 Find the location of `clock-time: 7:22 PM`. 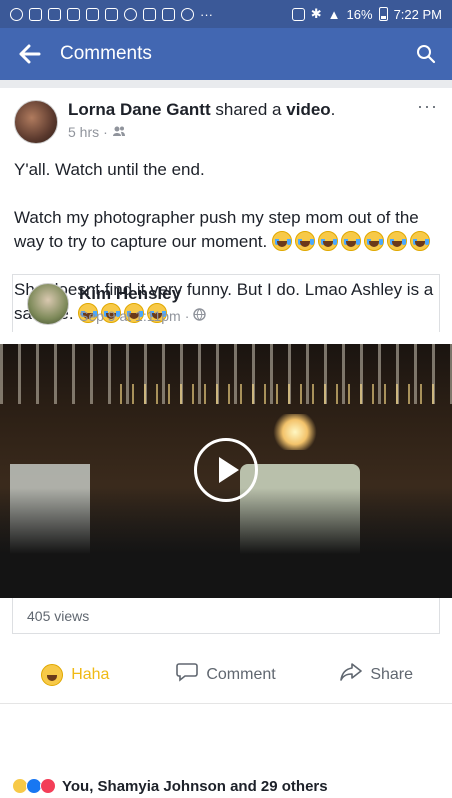

clock-time: 7:22 PM is located at coordinates (417, 14).